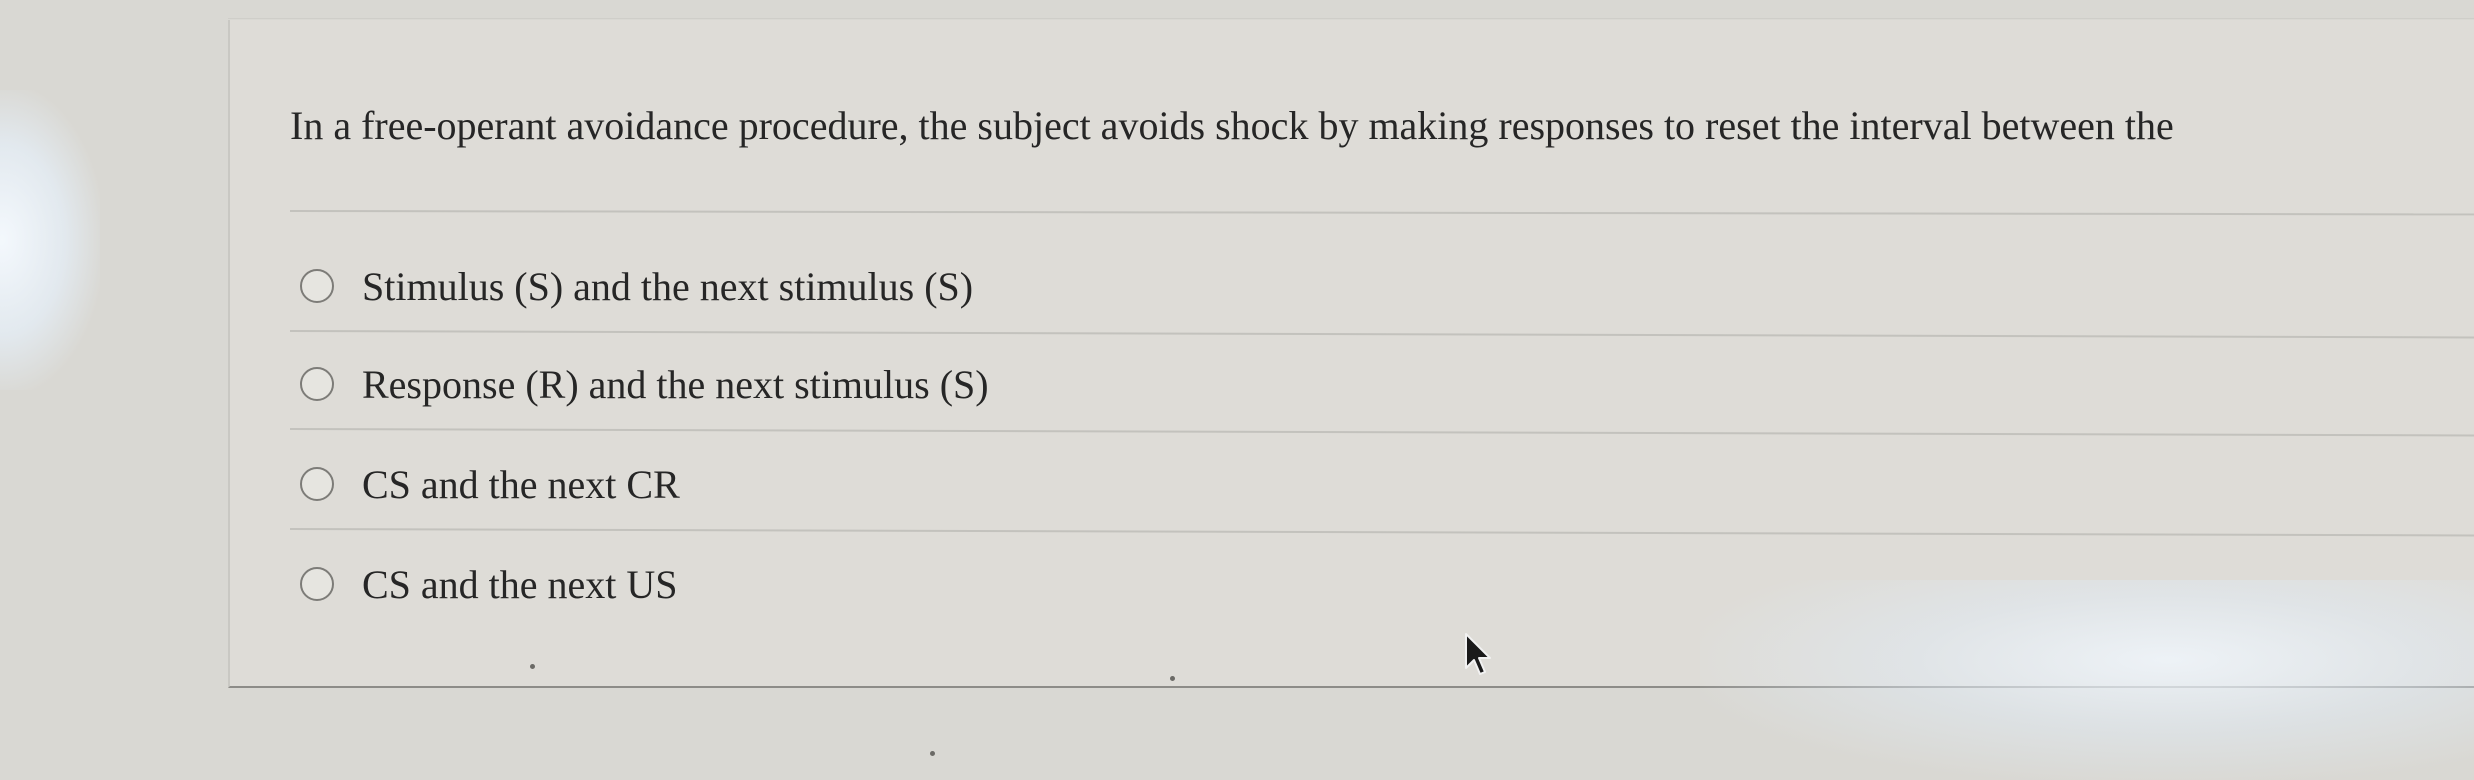 The image size is (2474, 780). Describe the element at coordinates (521, 484) in the screenshot. I see `answer-option-label: CS and the next CR` at that location.